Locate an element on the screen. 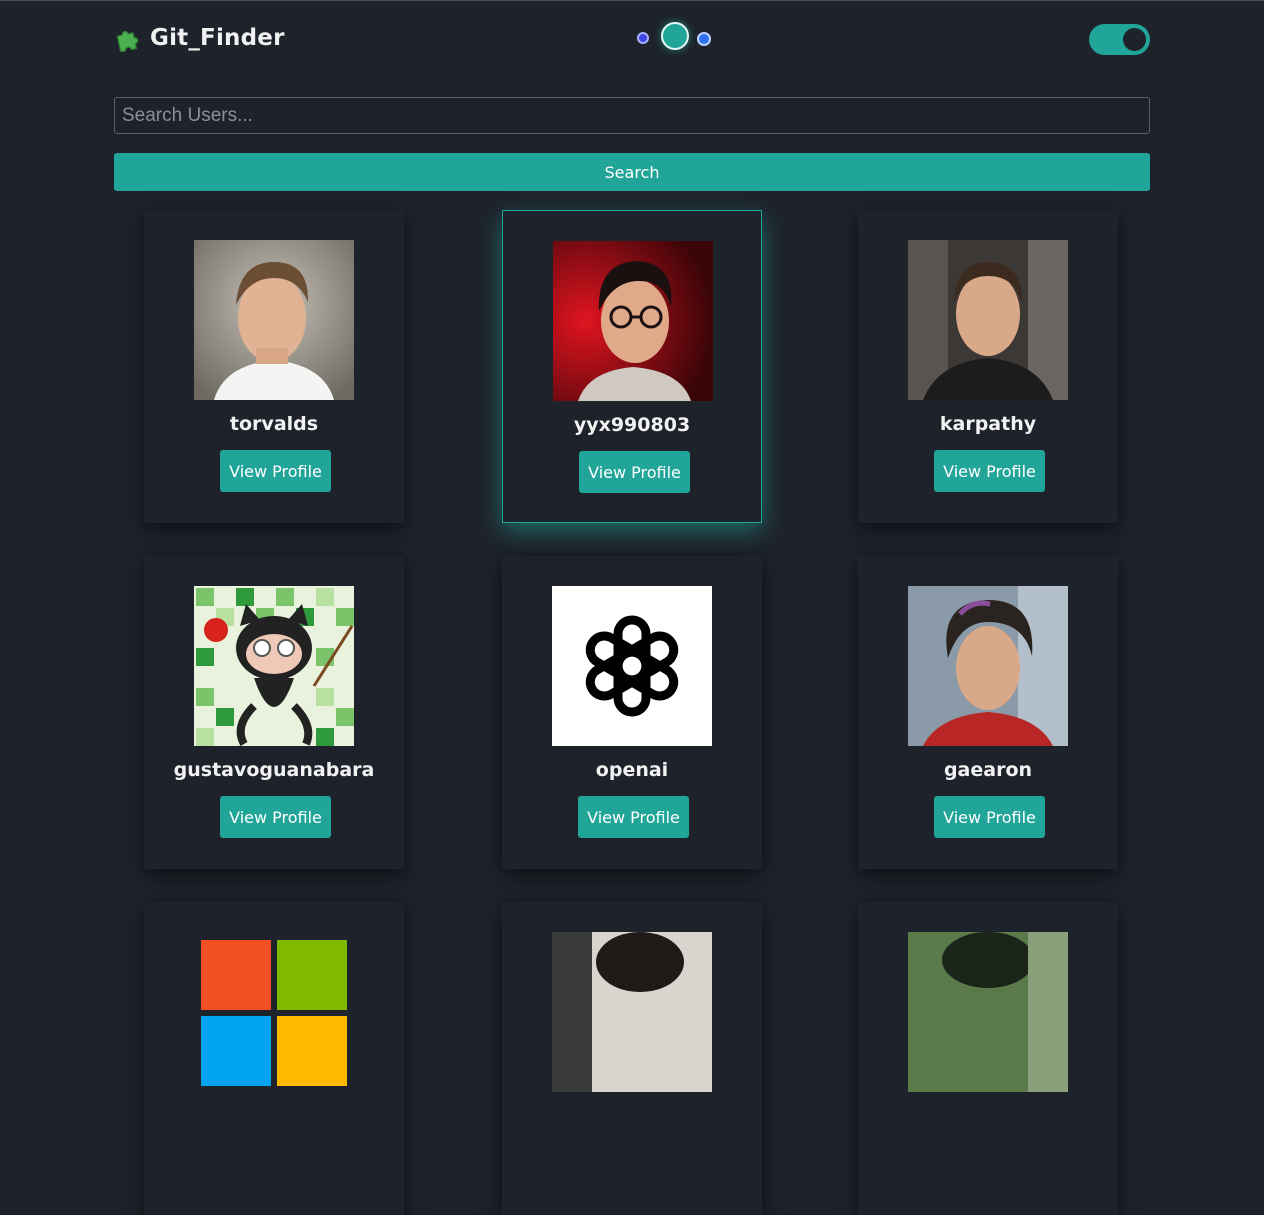 This screenshot has height=1215, width=1264. user-login: yyx990803 is located at coordinates (632, 425).